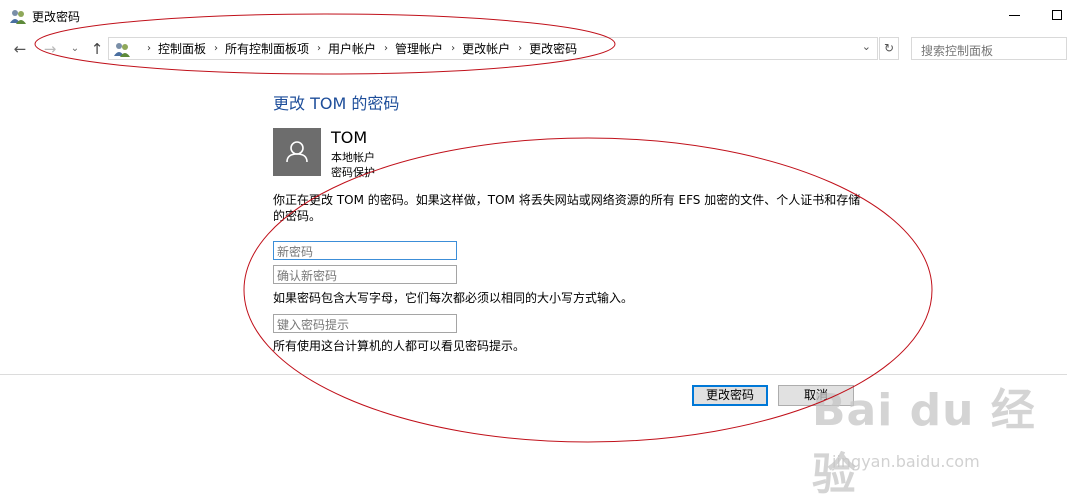 The width and height of the screenshot is (1067, 502). Describe the element at coordinates (20, 49) in the screenshot. I see `back-arrow-icon: ←` at that location.